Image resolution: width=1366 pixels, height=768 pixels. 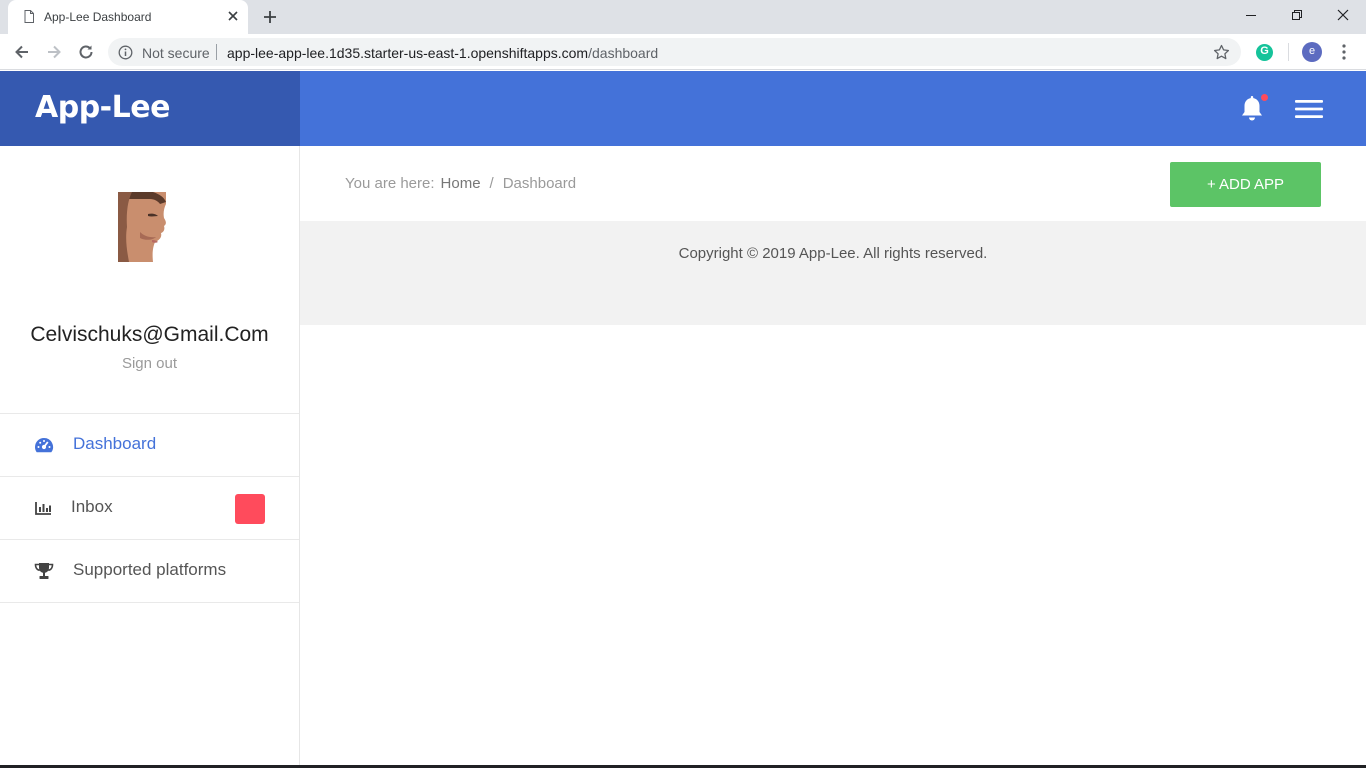 What do you see at coordinates (43, 508) in the screenshot?
I see `bar-chart-icon` at bounding box center [43, 508].